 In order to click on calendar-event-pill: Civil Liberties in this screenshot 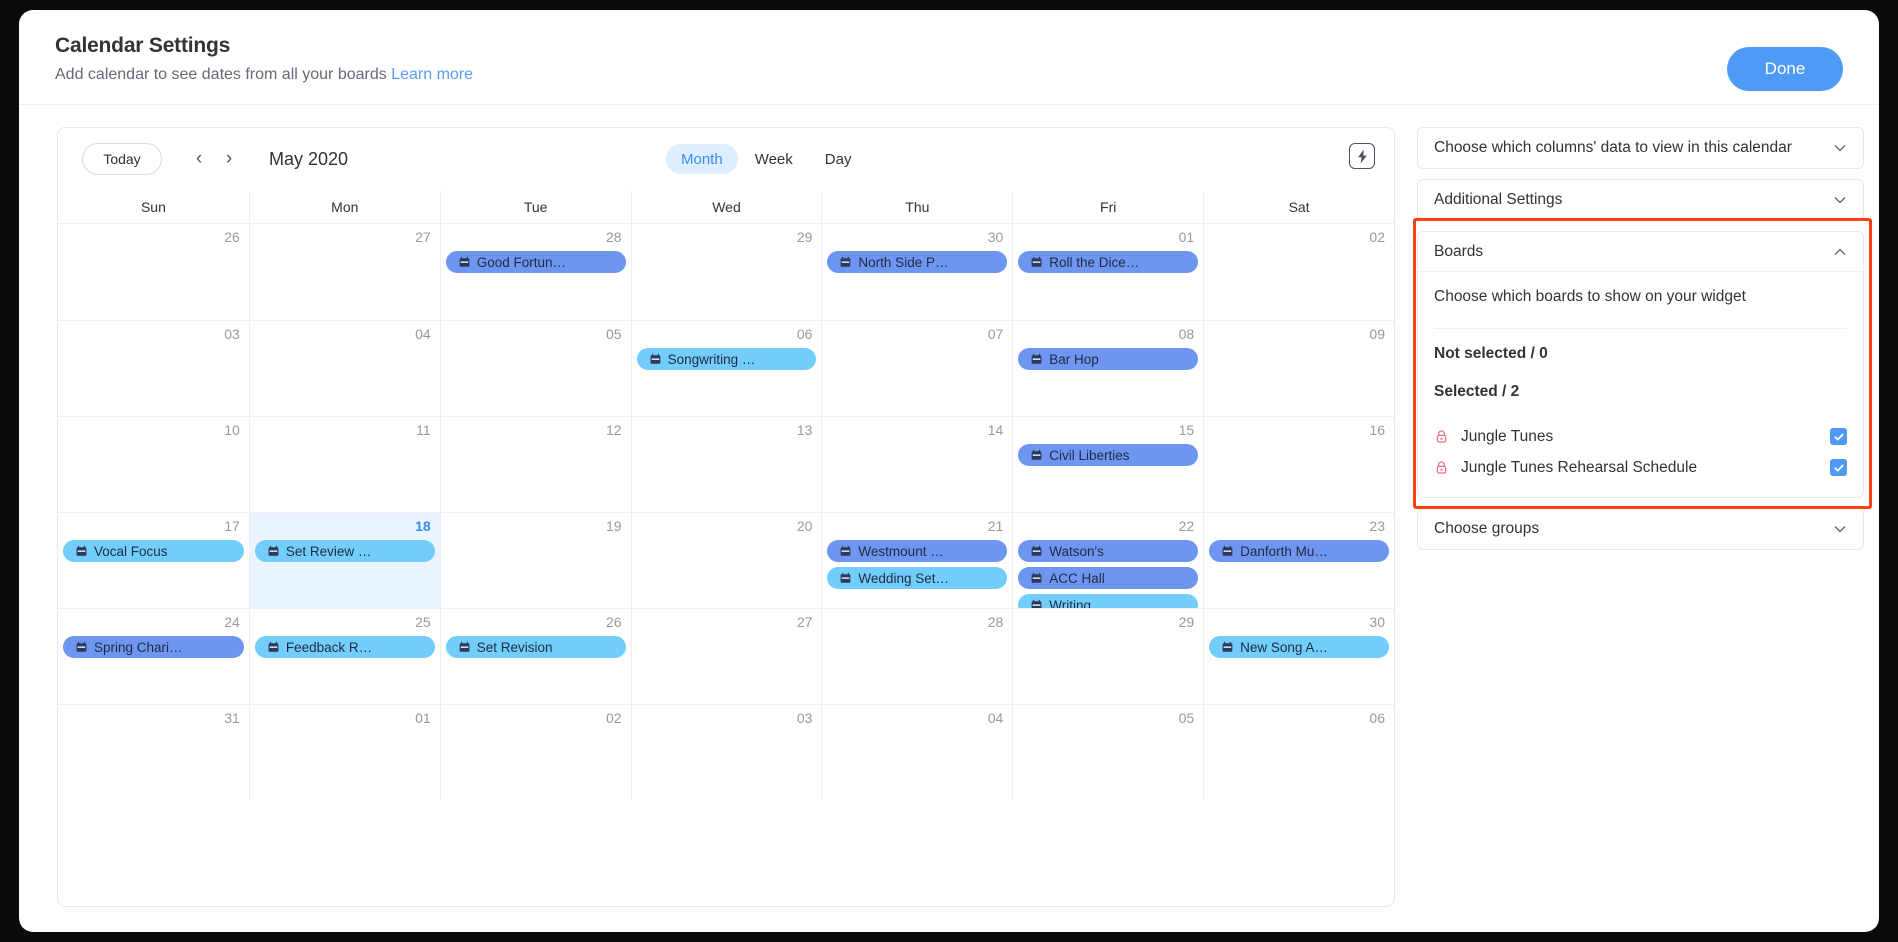, I will do `click(1108, 455)`.